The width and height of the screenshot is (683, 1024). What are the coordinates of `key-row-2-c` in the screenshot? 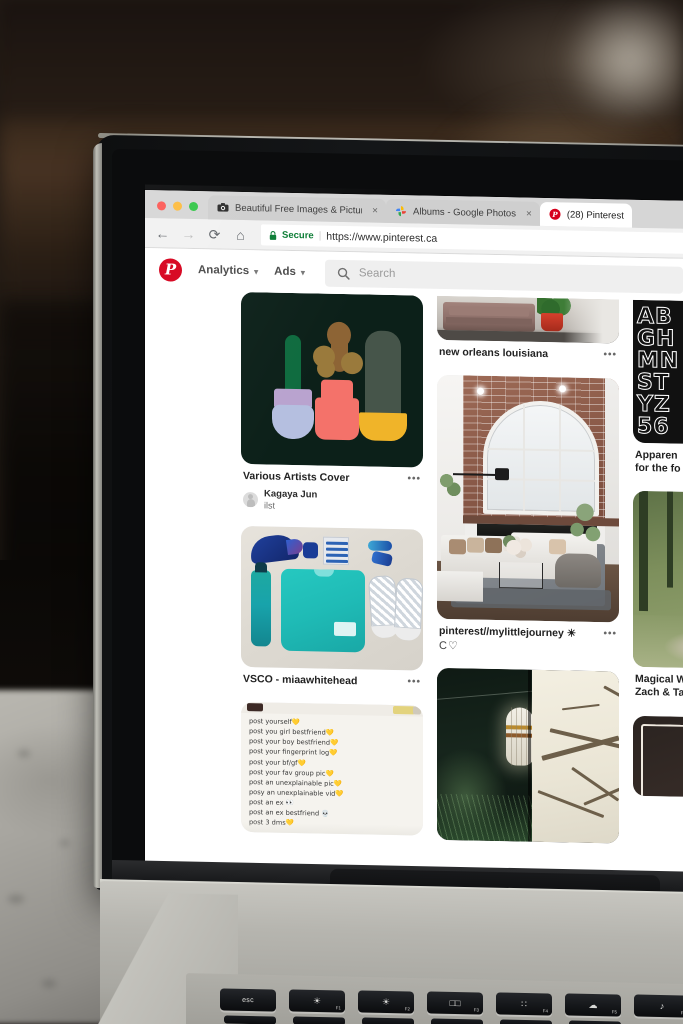 It's located at (388, 1020).